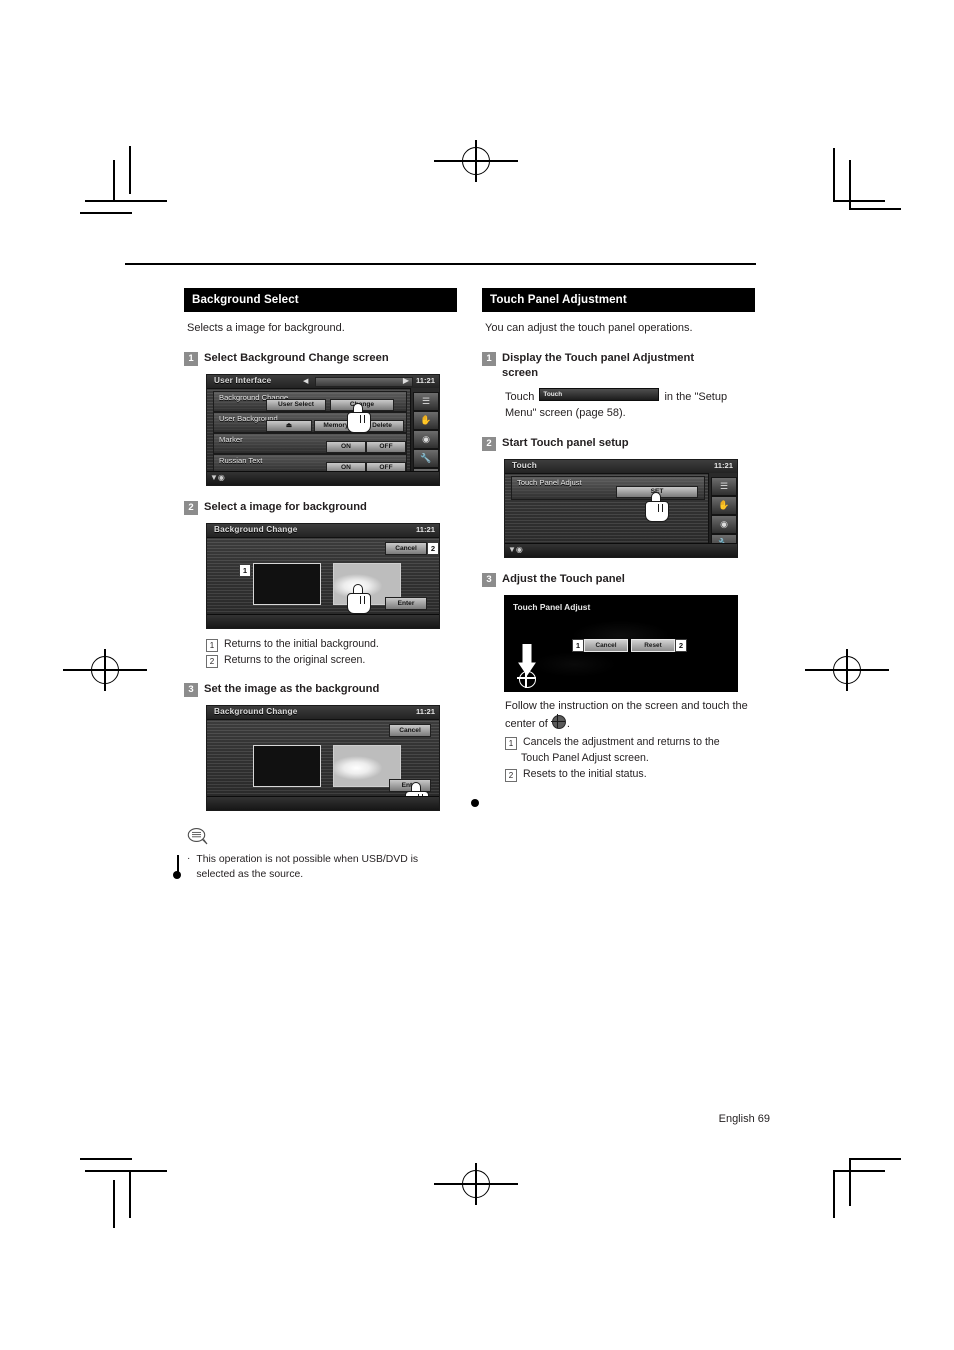 The image size is (954, 1350). I want to click on right-step-3: 3 Adjust the Touch panel, so click(618, 580).